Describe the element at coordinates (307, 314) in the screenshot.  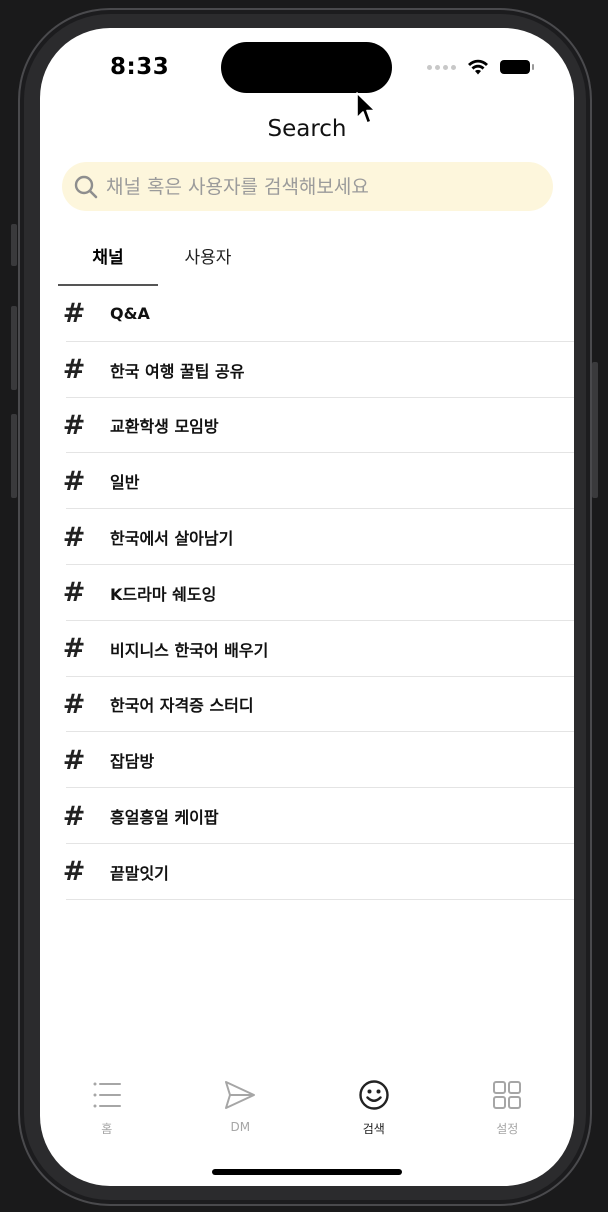
I see `list-item: # Q&A` at that location.